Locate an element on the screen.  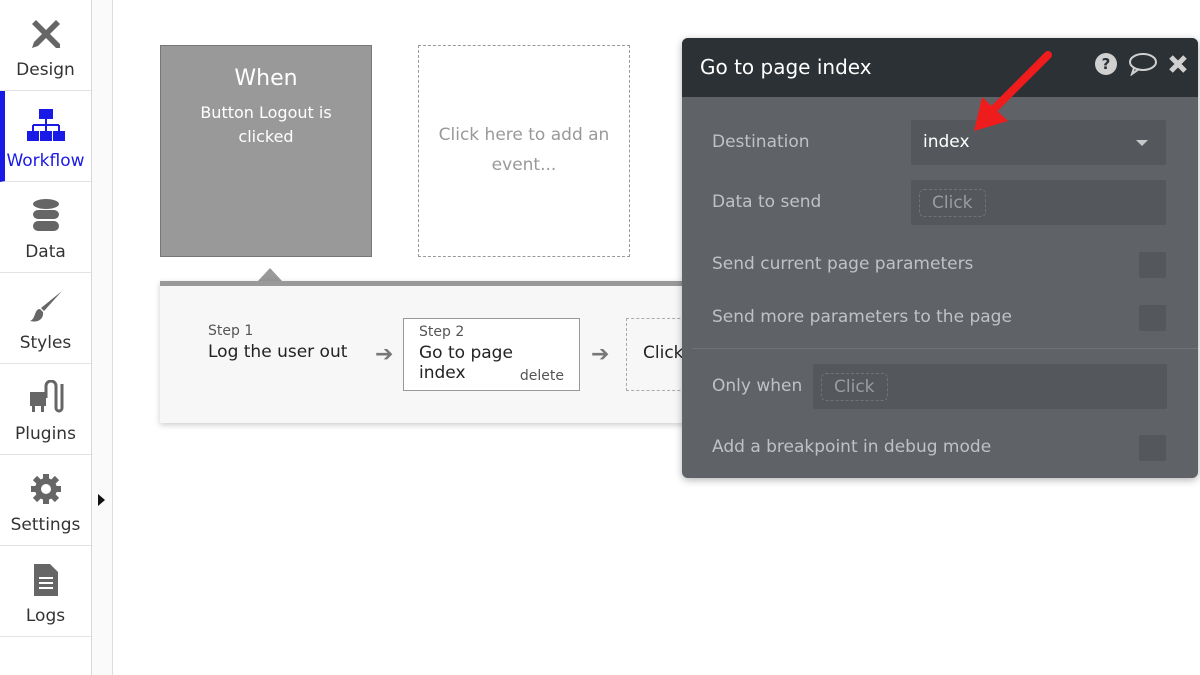
panel-title: Go to page index is located at coordinates (786, 67).